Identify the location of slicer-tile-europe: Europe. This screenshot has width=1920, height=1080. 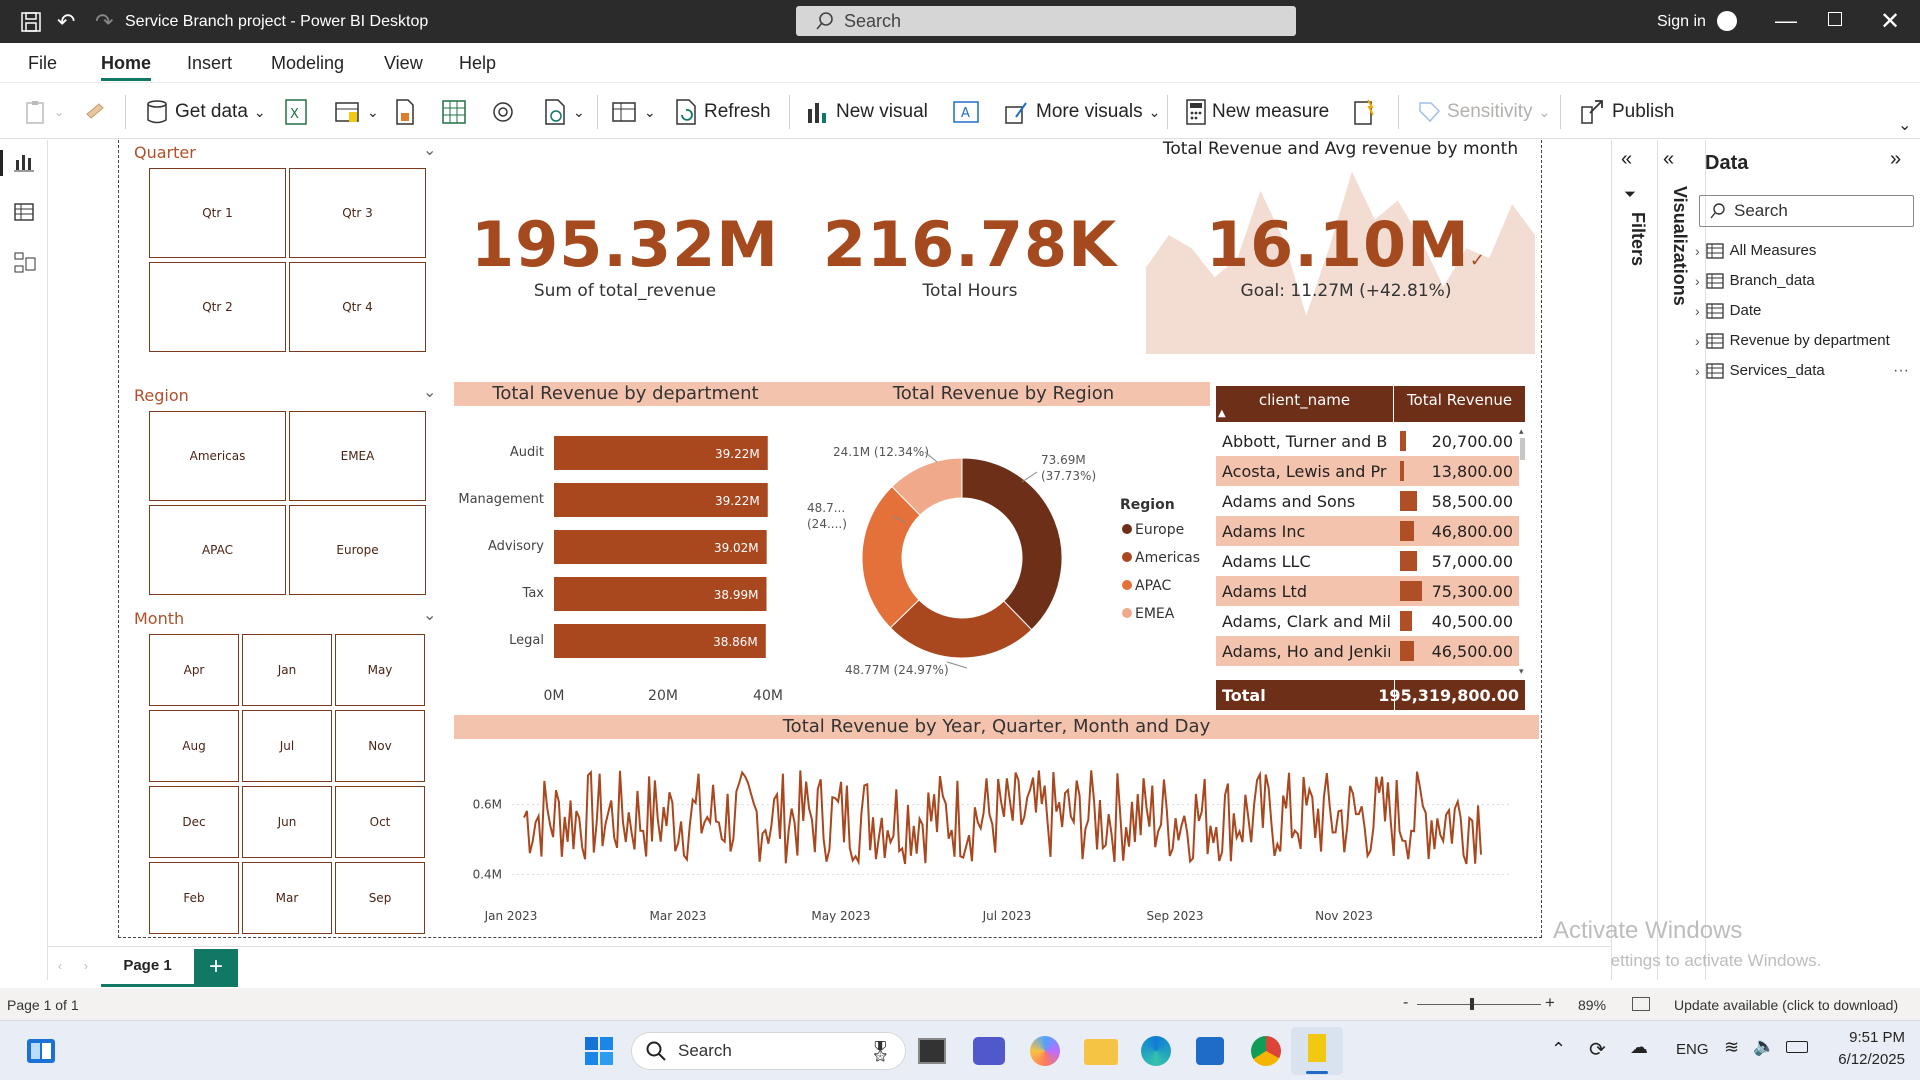
(357, 550).